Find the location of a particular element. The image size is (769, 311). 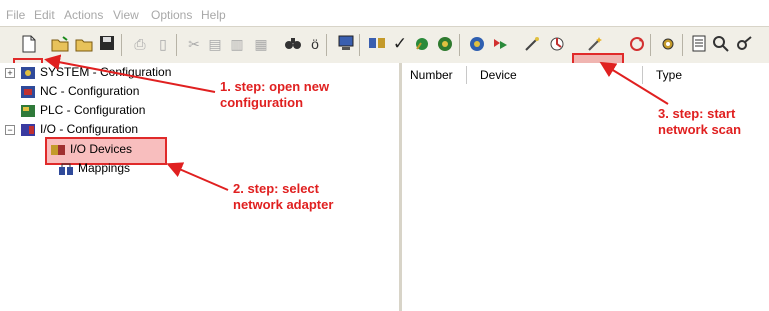

arrow-step3 is located at coordinates (634, 83).